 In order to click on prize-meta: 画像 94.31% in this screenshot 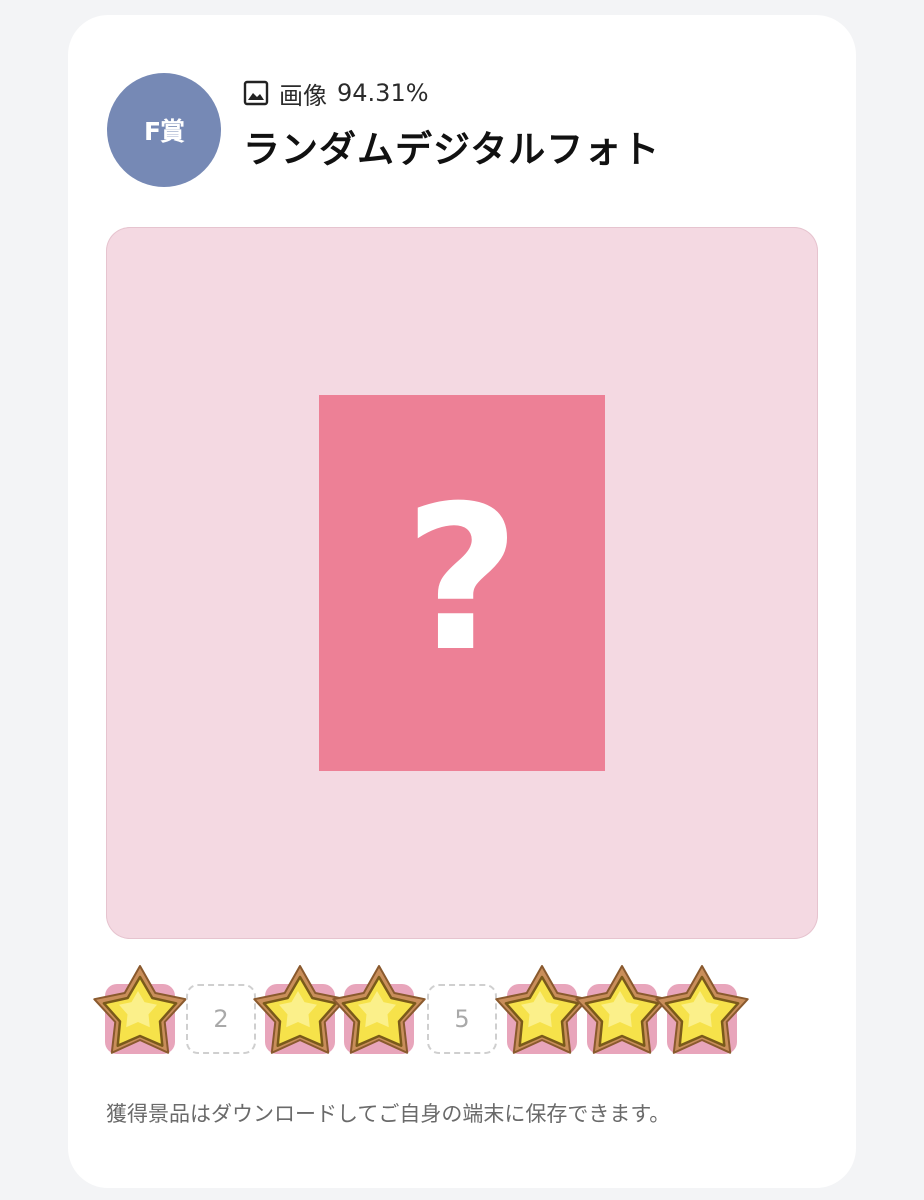, I will do `click(336, 93)`.